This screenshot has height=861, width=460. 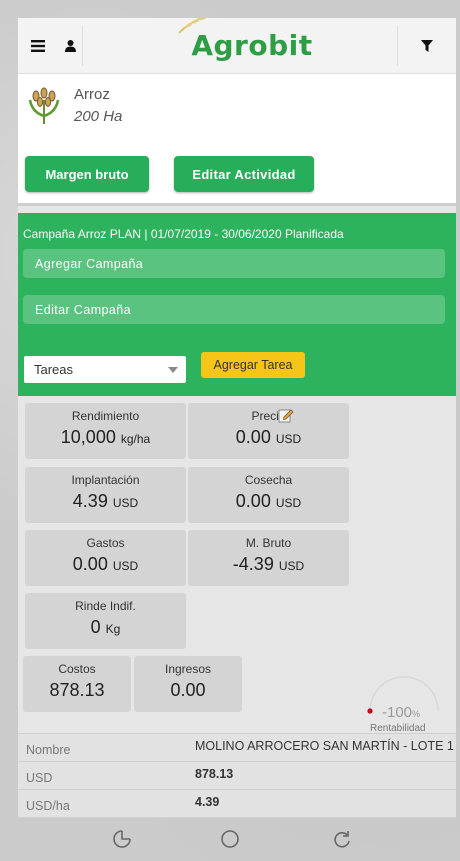 I want to click on rentabilidad-unit: %, so click(x=416, y=714).